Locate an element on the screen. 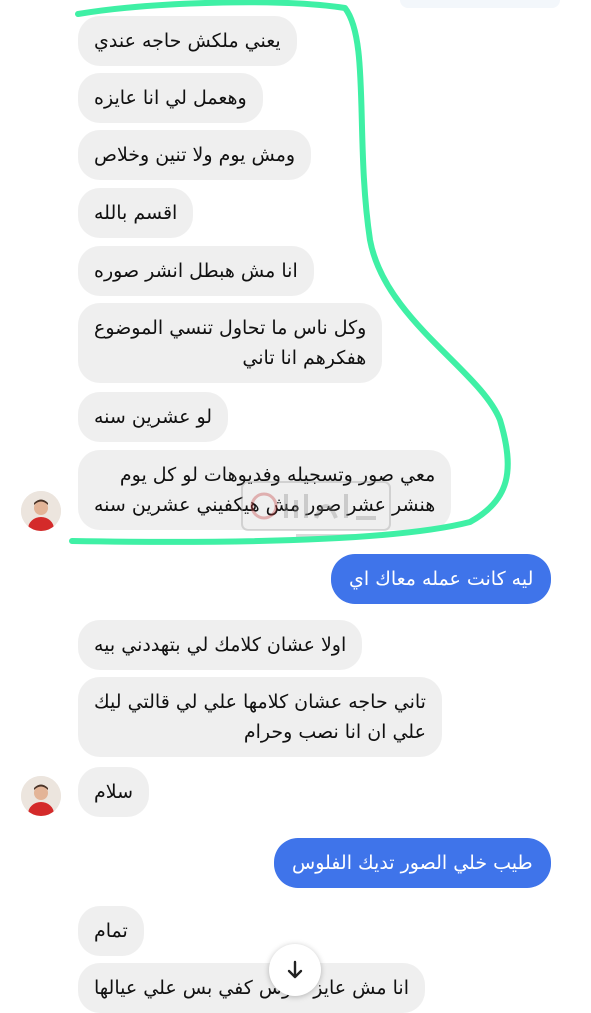 The width and height of the screenshot is (591, 1013). message-text: انا مش عايز فلوس كفي بس علي عيالها is located at coordinates (251, 988).